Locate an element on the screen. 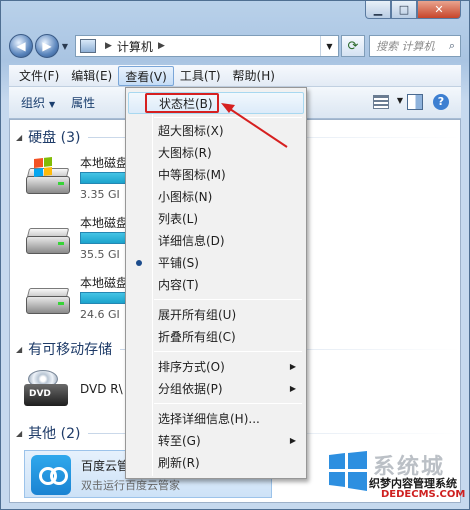 Image resolution: width=470 pixels, height=510 pixels. watermark-url: DEDECMS.COM is located at coordinates (423, 494).